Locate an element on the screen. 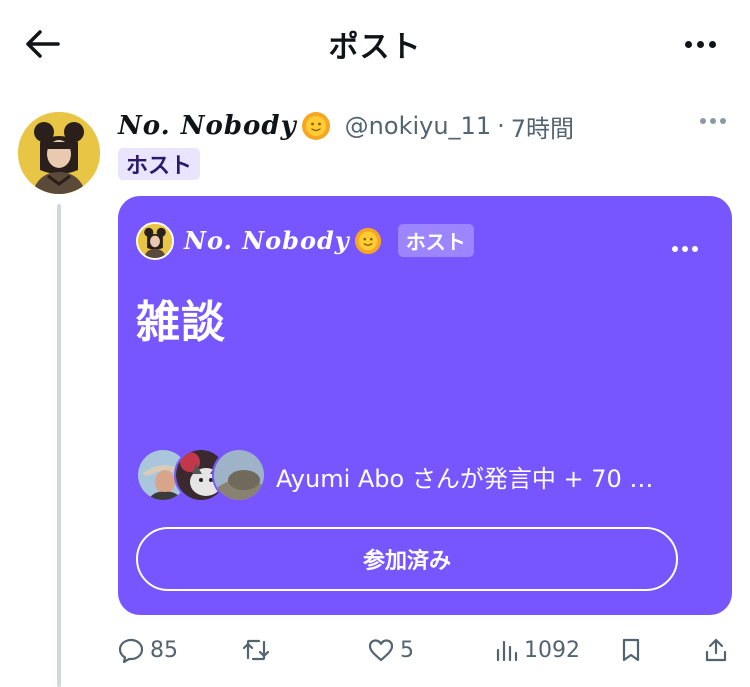 This screenshot has height=687, width=750. post-actions: 85 5 1092 is located at coordinates (425, 650).